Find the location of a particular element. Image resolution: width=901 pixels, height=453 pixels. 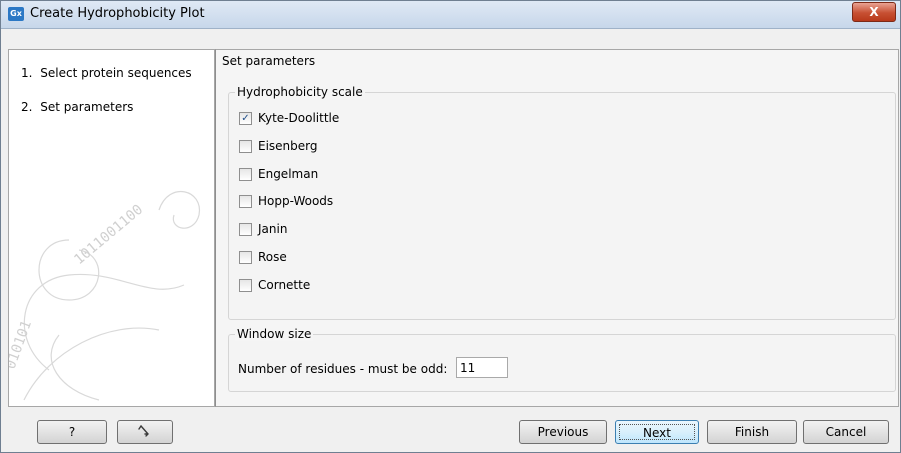

option-label: Eisenberg is located at coordinates (288, 146).